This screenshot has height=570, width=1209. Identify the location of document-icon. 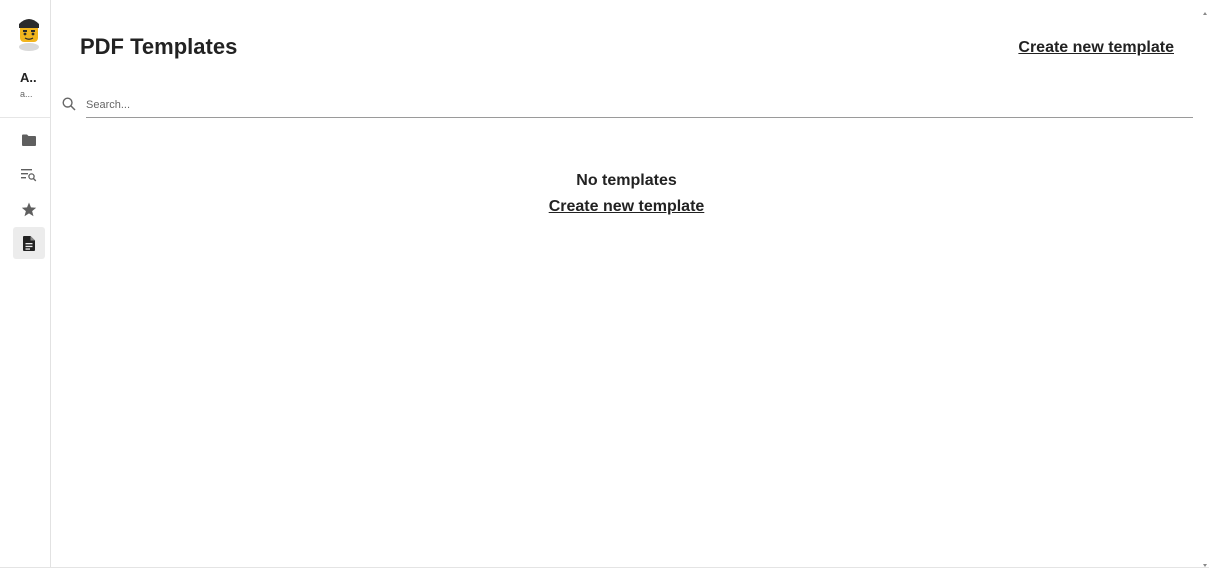
(29, 243).